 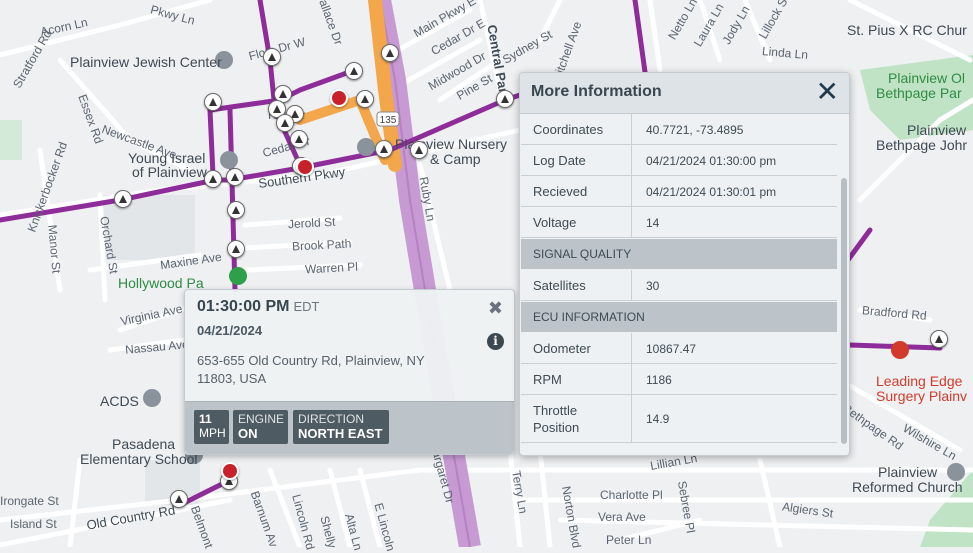 What do you see at coordinates (559, 285) in the screenshot?
I see `row-label: Satellites` at bounding box center [559, 285].